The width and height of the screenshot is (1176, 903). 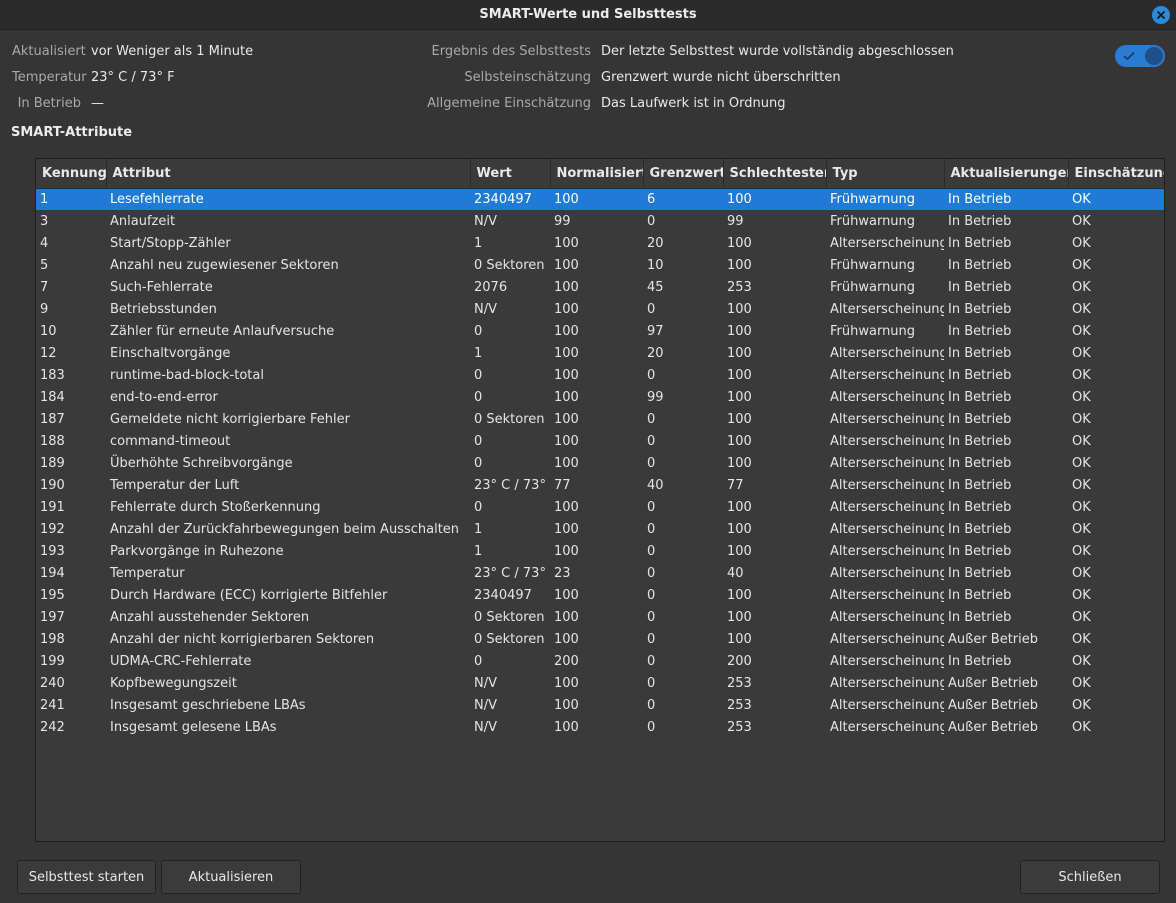 I want to click on table-cell: runtime-bad-block-total, so click(x=187, y=375).